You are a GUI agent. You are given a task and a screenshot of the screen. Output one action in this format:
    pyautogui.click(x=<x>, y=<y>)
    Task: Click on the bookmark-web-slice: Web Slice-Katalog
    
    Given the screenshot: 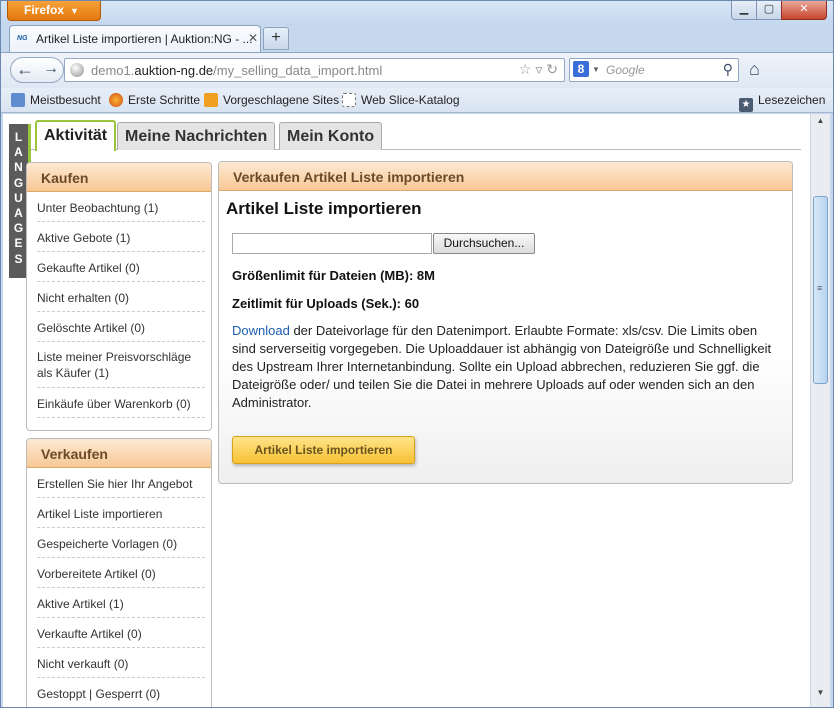 What is the action you would take?
    pyautogui.click(x=401, y=100)
    